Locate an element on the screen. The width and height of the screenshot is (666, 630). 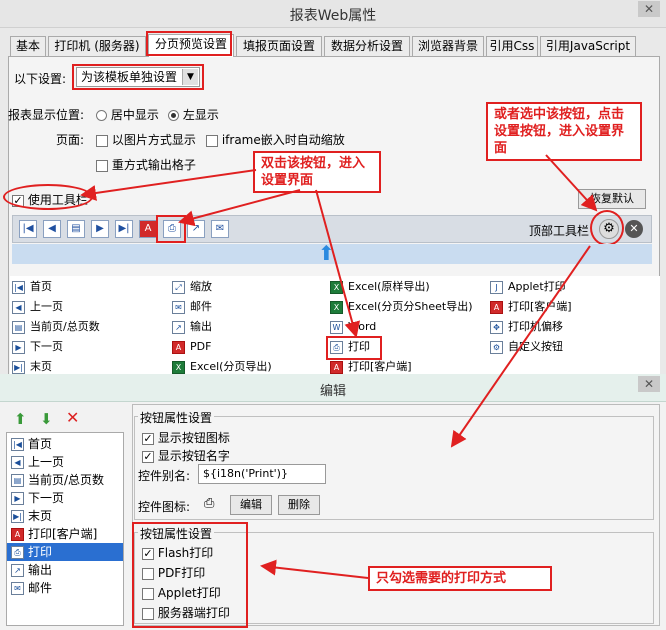
list-item-pagecount: ▤ 当前页/总页数 is located at coordinates (57, 480).